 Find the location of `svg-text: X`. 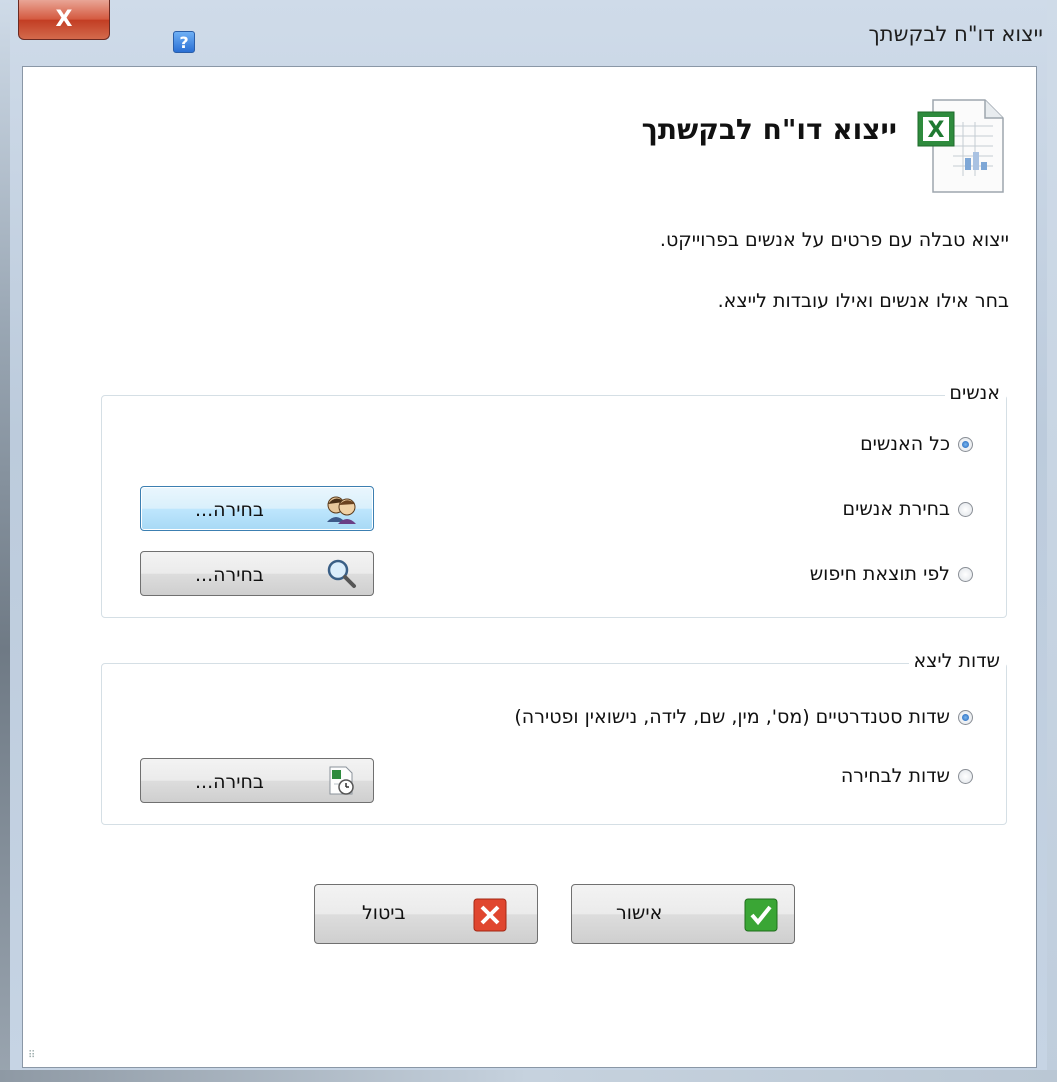

svg-text: X is located at coordinates (936, 130).